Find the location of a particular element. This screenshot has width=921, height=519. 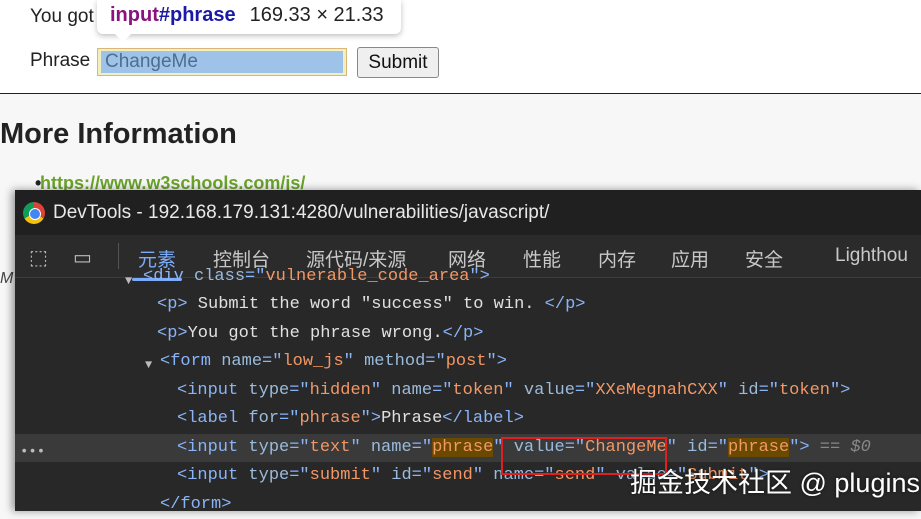

code-token: vulnerable_code_area is located at coordinates (367, 276).